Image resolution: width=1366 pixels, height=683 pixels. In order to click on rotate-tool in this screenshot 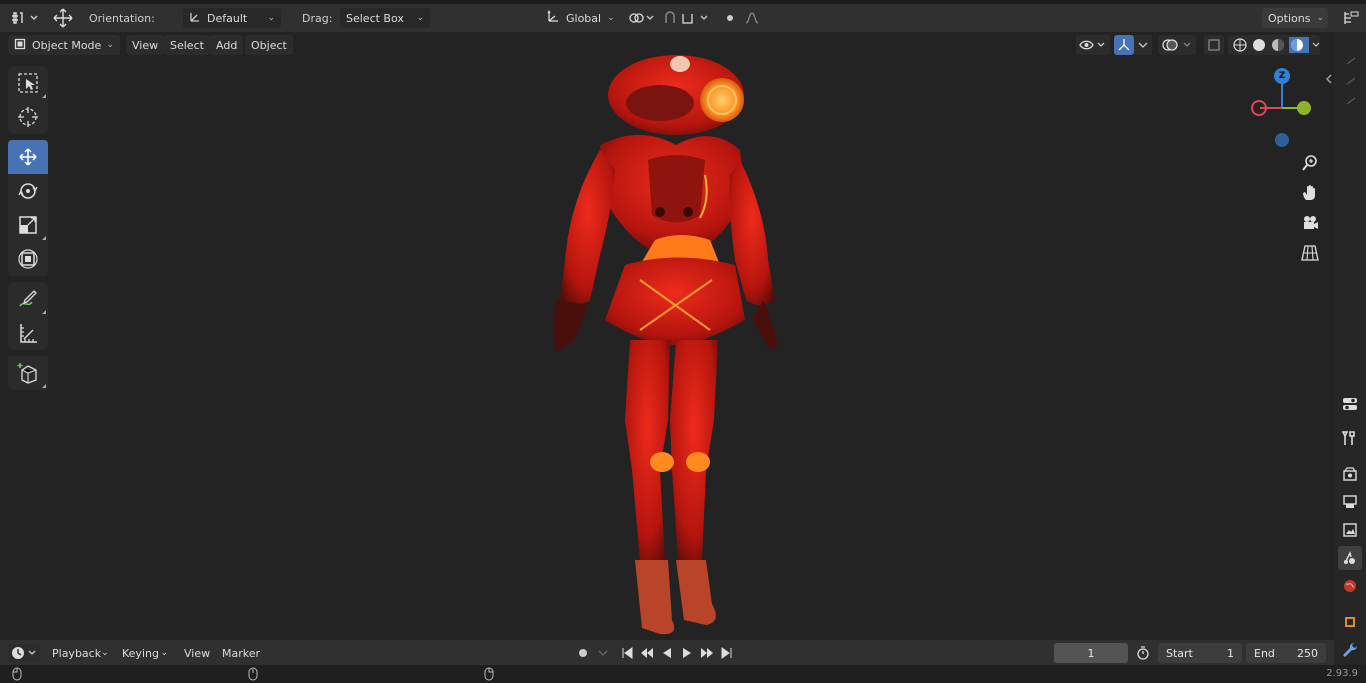, I will do `click(28, 191)`.